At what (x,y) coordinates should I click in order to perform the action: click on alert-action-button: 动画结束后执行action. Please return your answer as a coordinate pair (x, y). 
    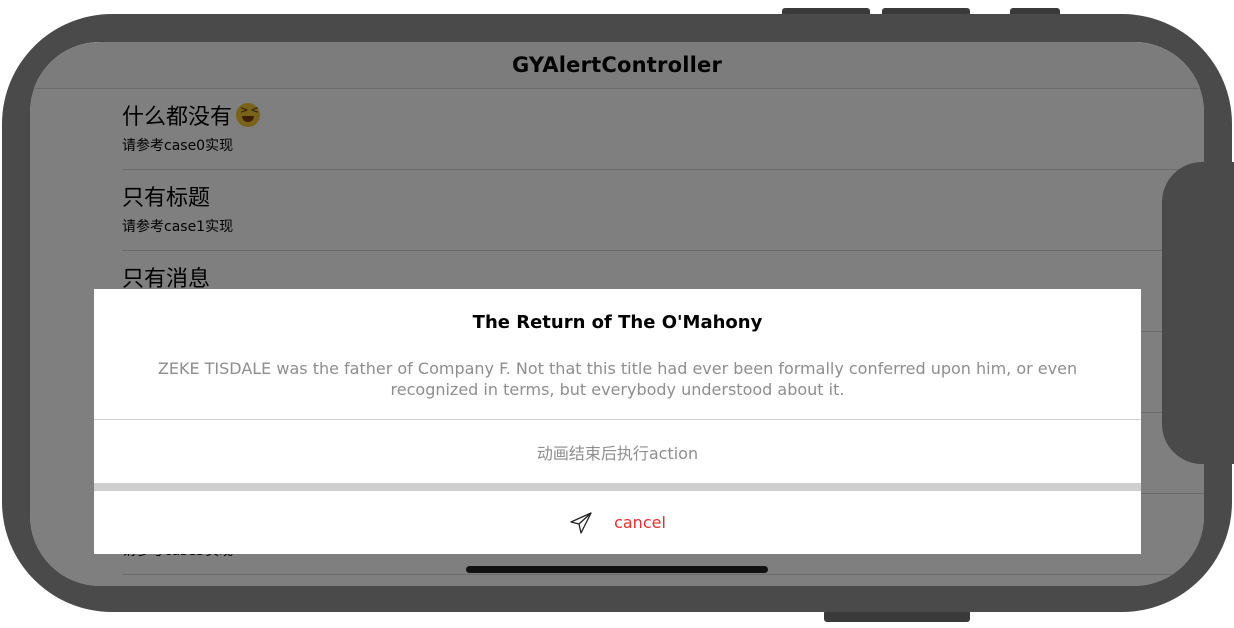
    Looking at the image, I should click on (617, 451).